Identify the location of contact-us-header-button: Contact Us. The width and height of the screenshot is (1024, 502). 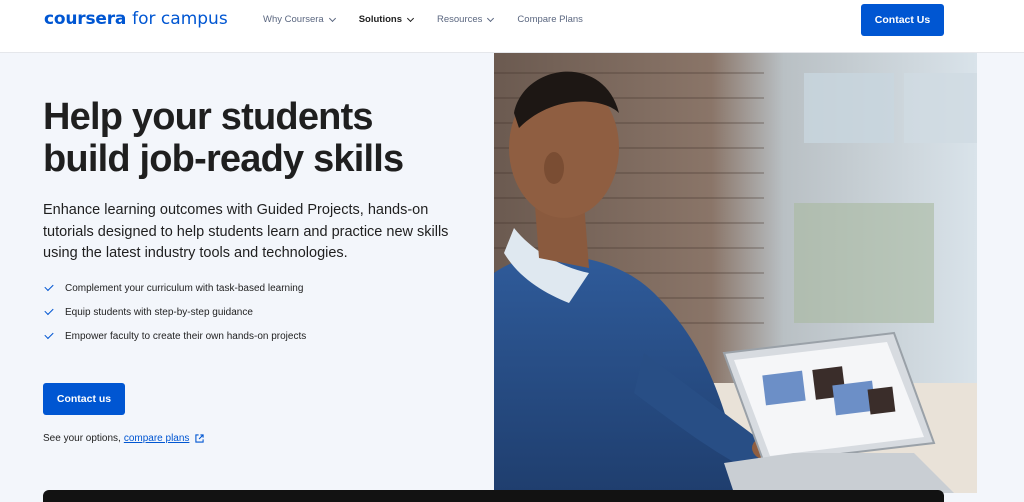
(902, 20).